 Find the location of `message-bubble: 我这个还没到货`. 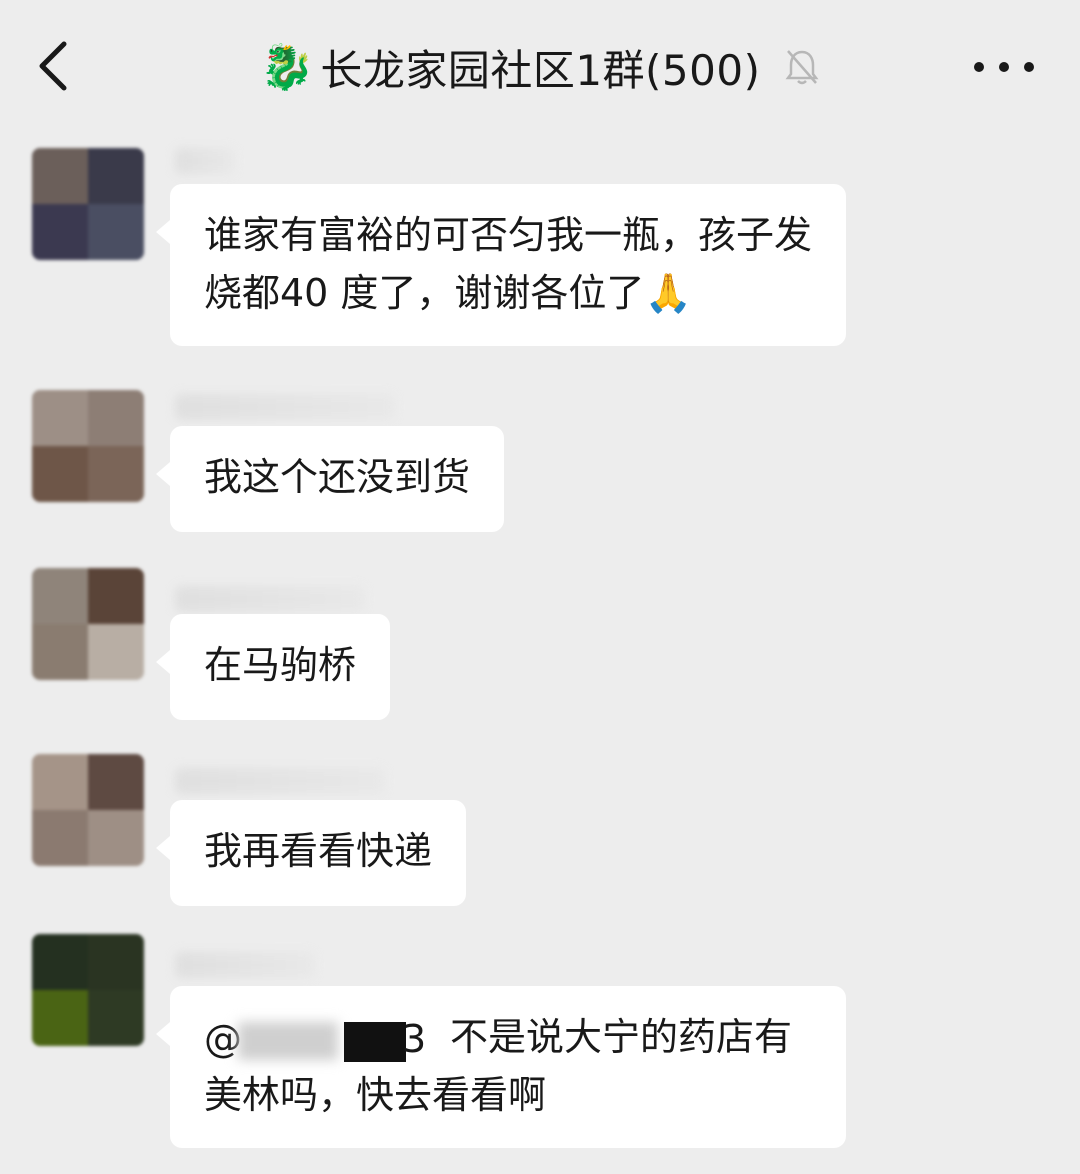

message-bubble: 我这个还没到货 is located at coordinates (330, 479).